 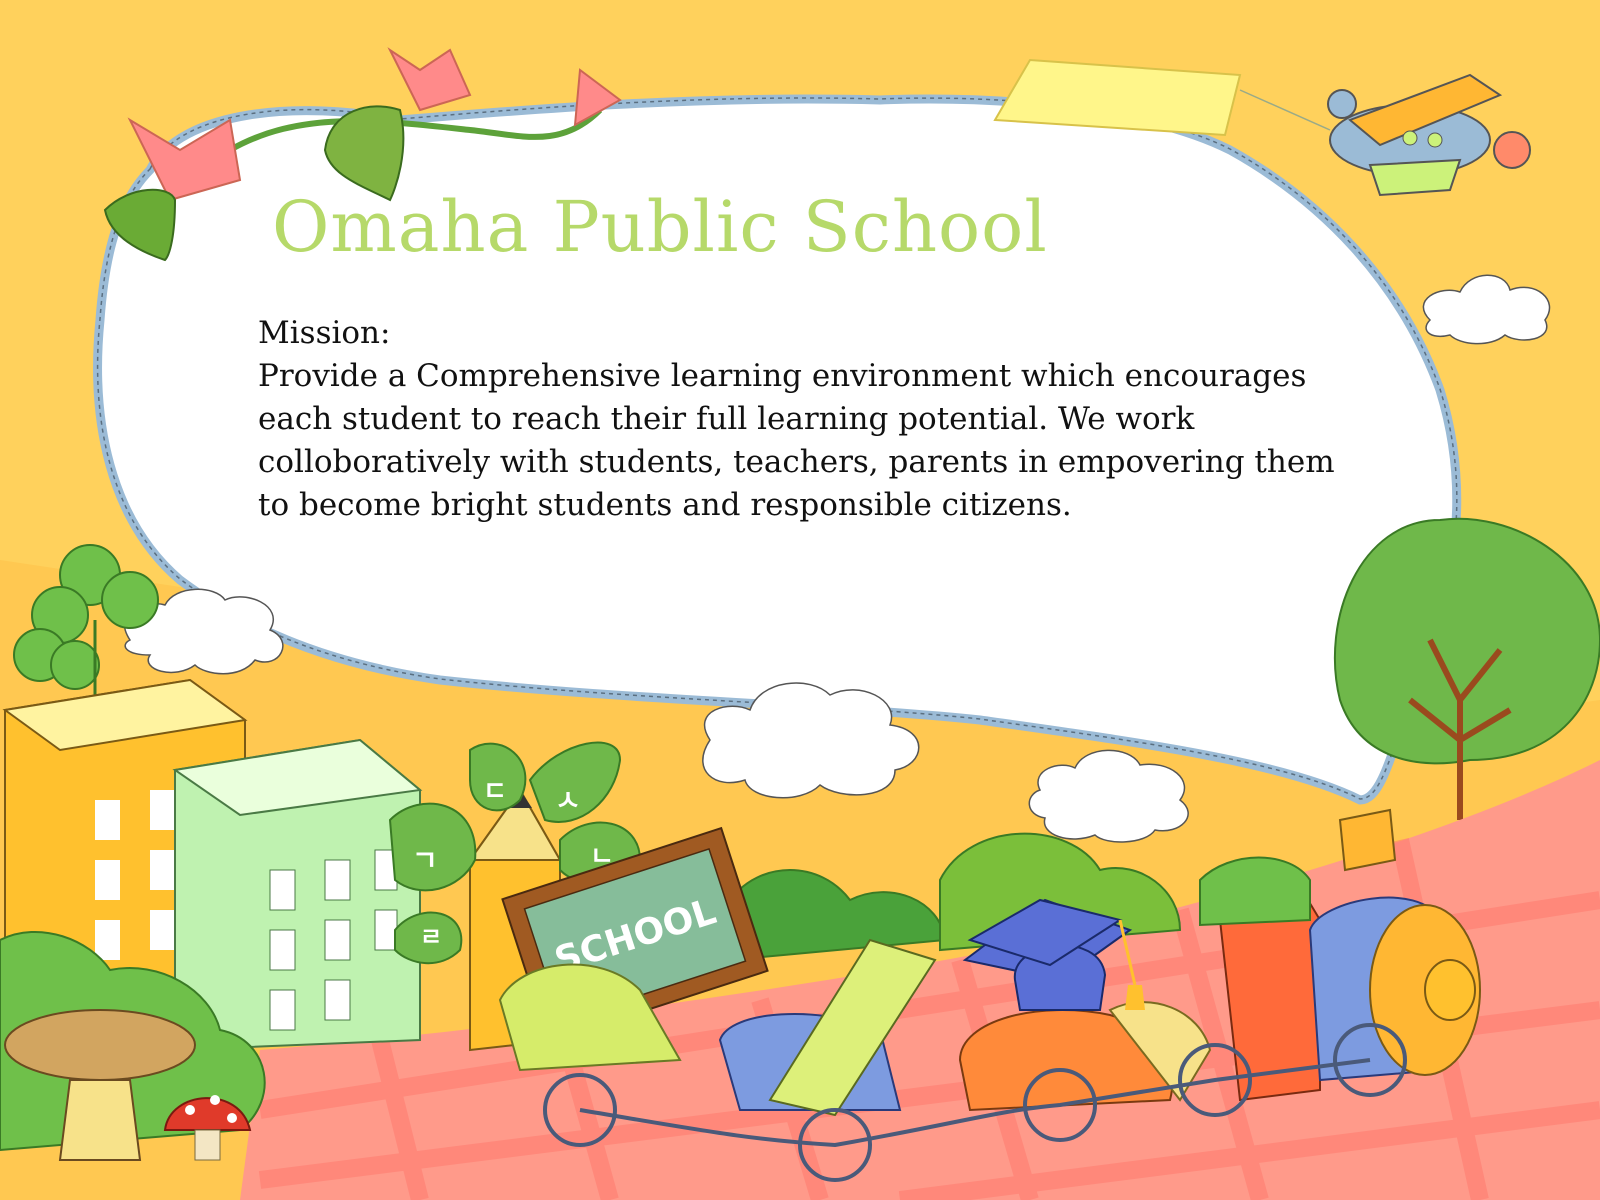 What do you see at coordinates (660, 227) in the screenshot?
I see `page-title: Omaha Public School` at bounding box center [660, 227].